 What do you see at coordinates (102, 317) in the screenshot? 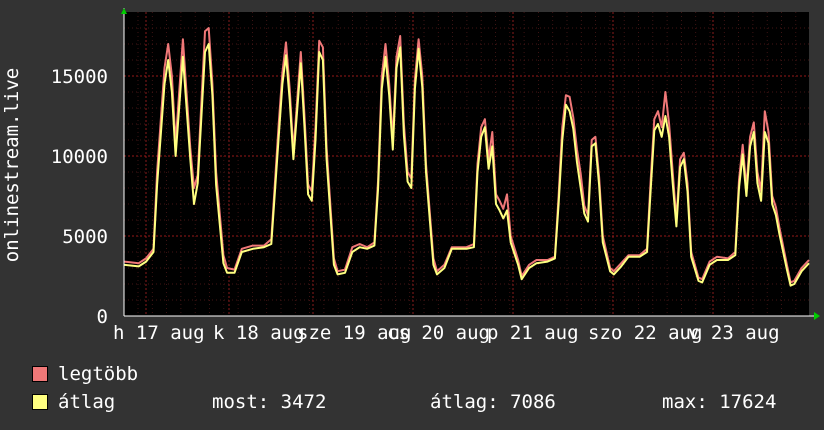
I see `y-tick-label: 0` at bounding box center [102, 317].